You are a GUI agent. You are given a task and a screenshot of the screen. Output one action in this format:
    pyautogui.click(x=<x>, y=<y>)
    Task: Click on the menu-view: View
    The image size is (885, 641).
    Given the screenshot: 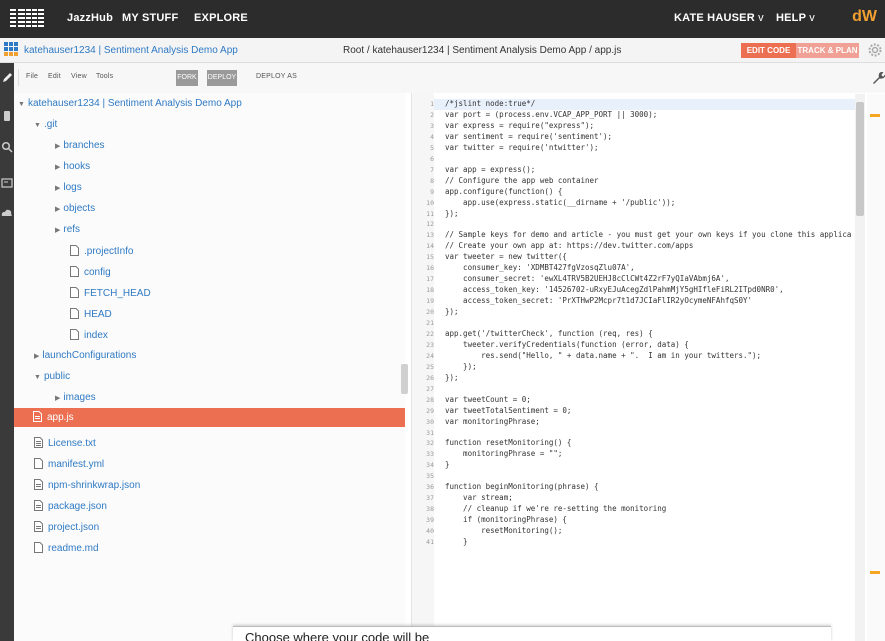 What is the action you would take?
    pyautogui.click(x=79, y=76)
    